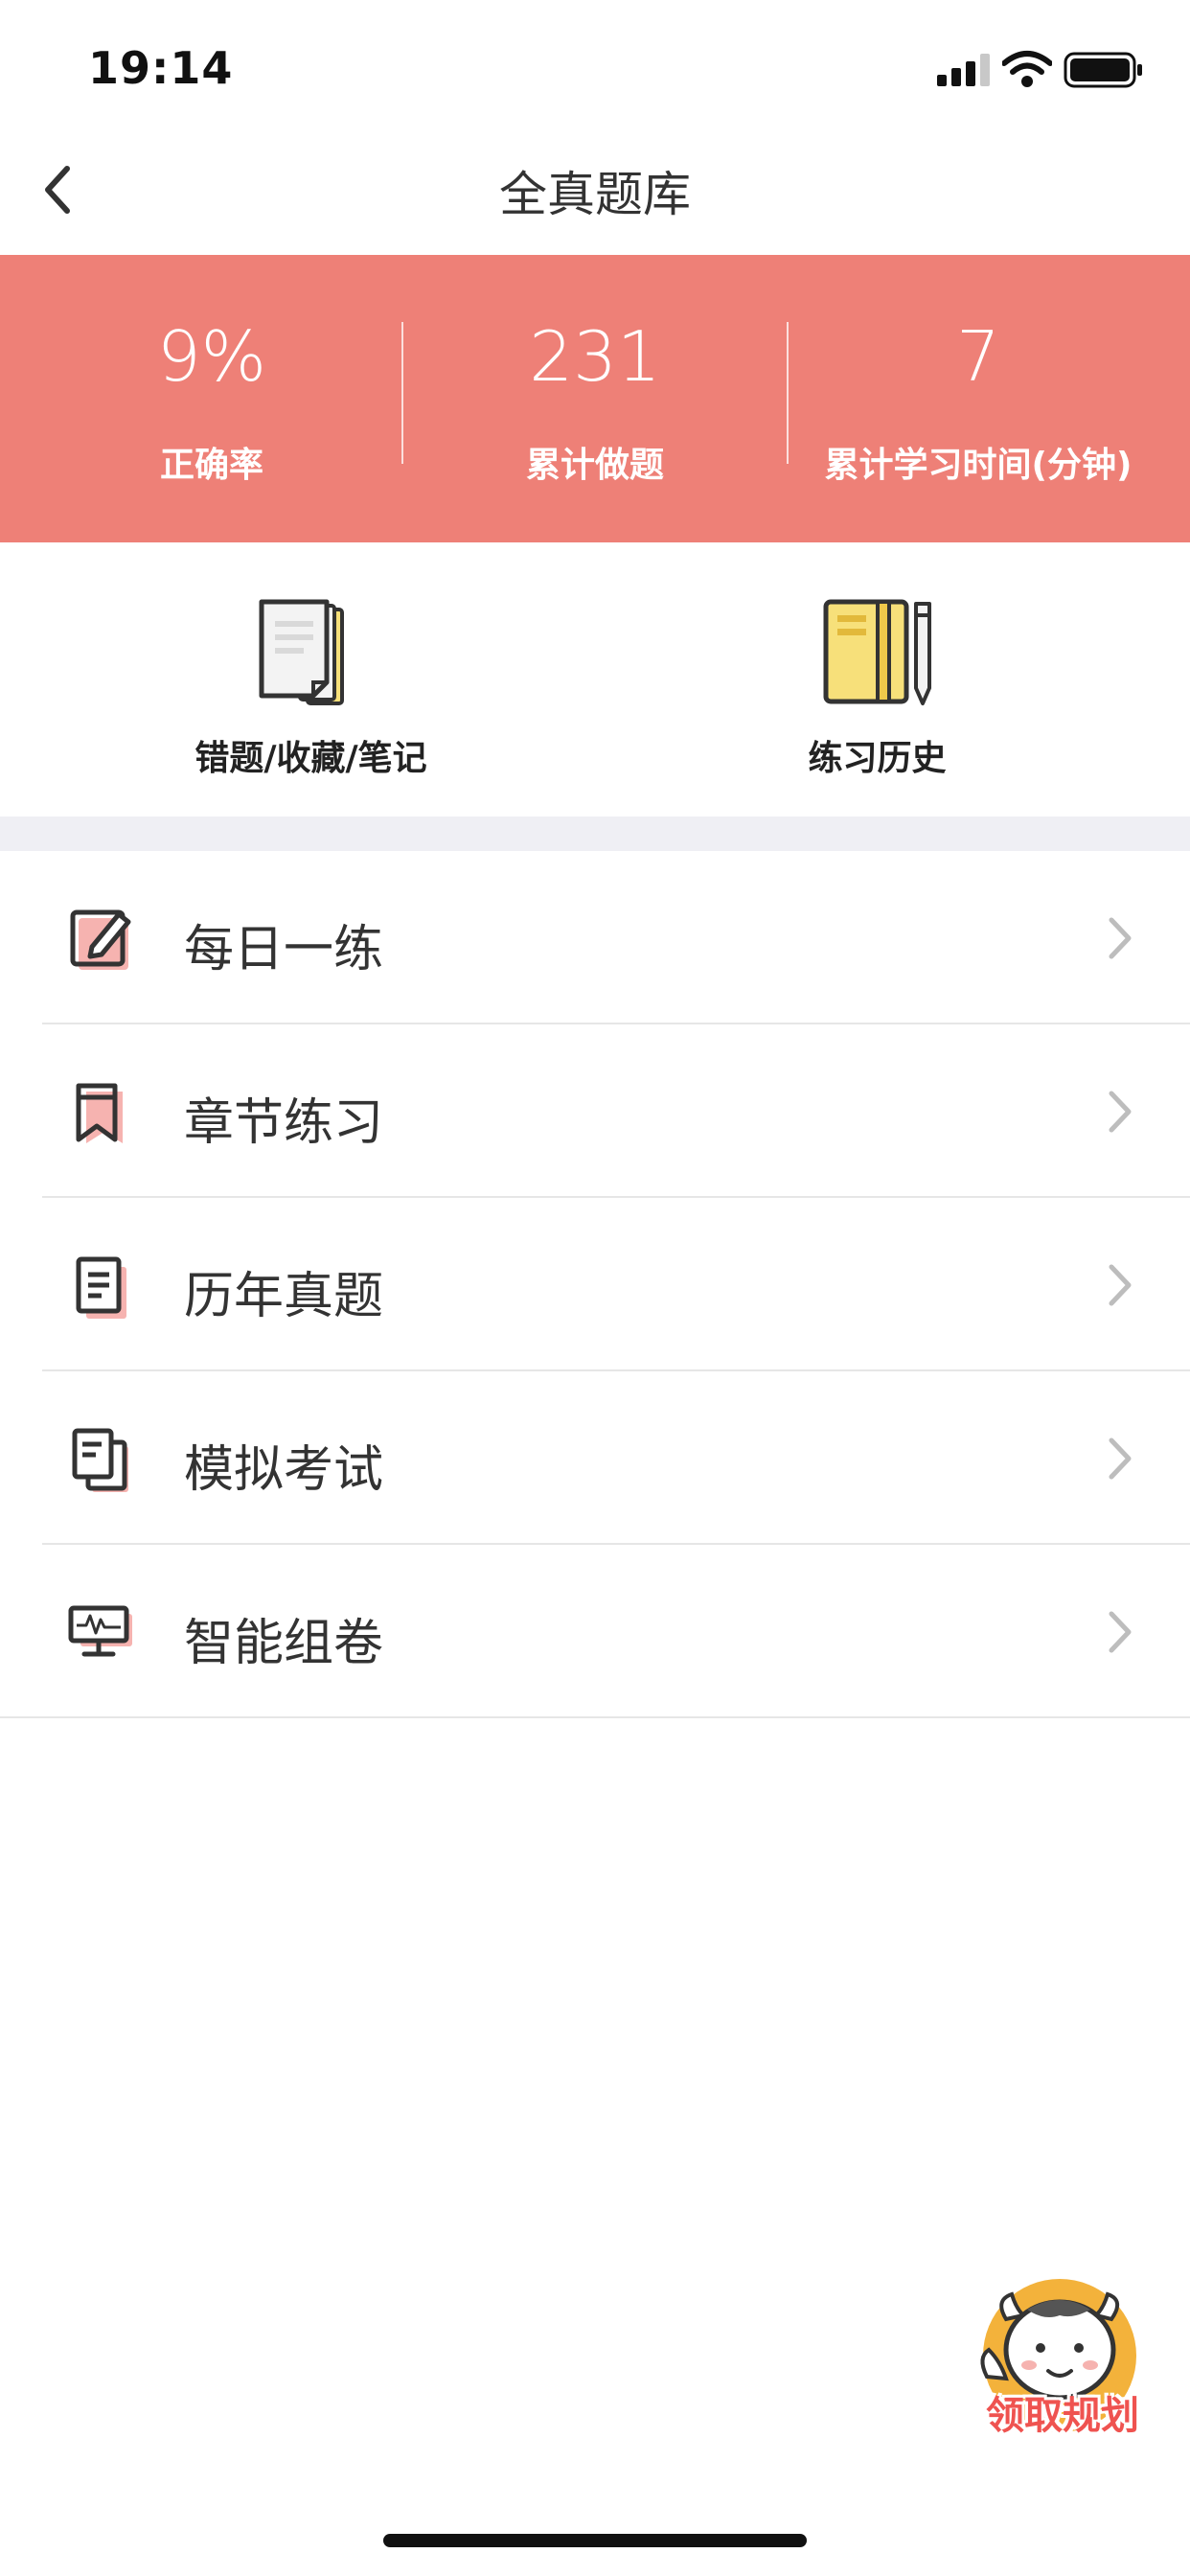 The height and width of the screenshot is (2576, 1190). Describe the element at coordinates (595, 194) in the screenshot. I see `page-title: 全真题库` at that location.